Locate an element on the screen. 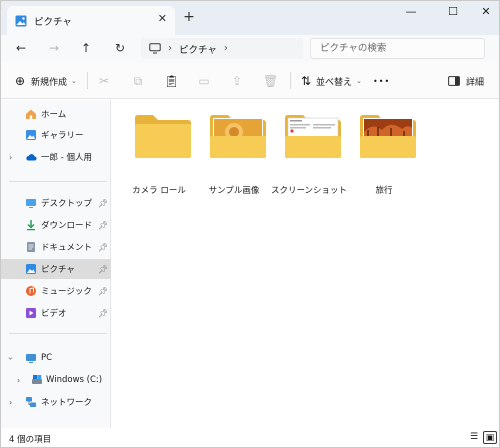 This screenshot has height=448, width=500. cut-button: ✂ is located at coordinates (104, 81).